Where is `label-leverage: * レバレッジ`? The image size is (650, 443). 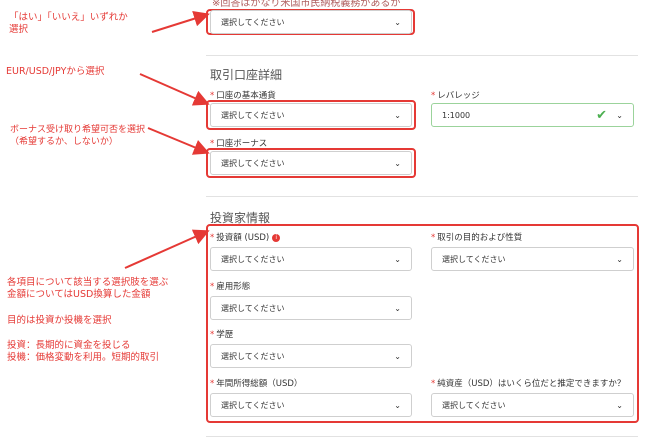 label-leverage: * レバレッジ is located at coordinates (455, 96).